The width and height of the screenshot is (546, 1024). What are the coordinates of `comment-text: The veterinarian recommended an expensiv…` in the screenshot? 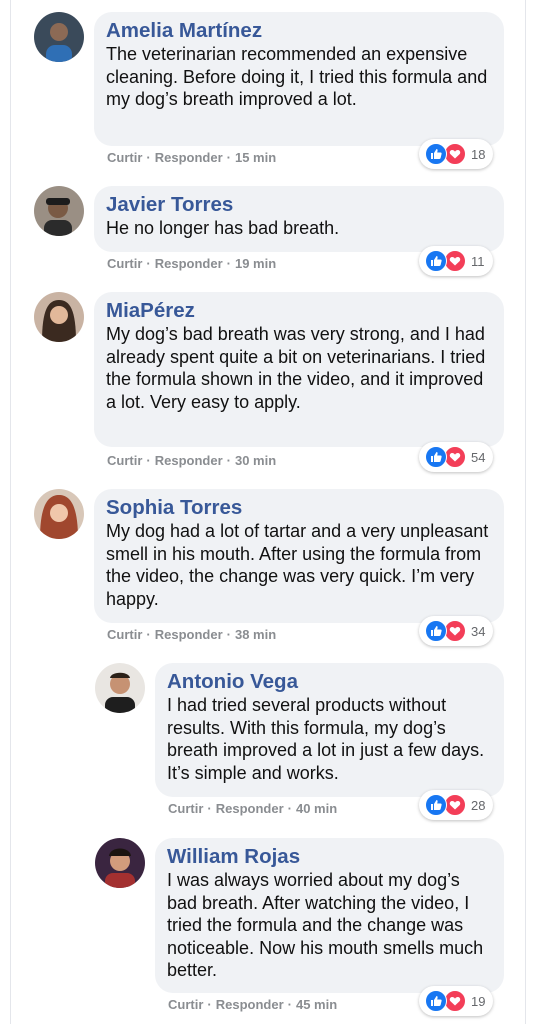 It's located at (297, 76).